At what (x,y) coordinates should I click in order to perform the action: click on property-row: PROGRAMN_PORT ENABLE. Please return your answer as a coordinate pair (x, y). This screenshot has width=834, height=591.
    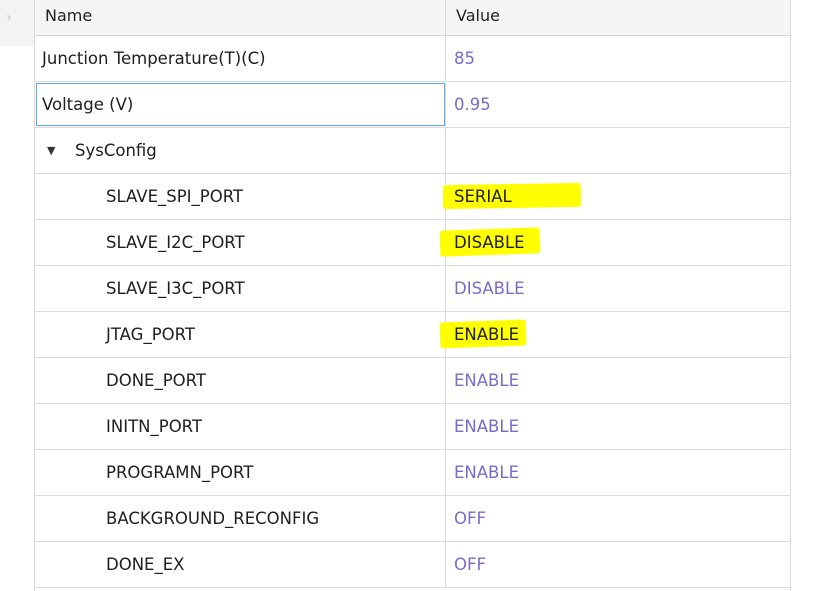
    Looking at the image, I should click on (412, 473).